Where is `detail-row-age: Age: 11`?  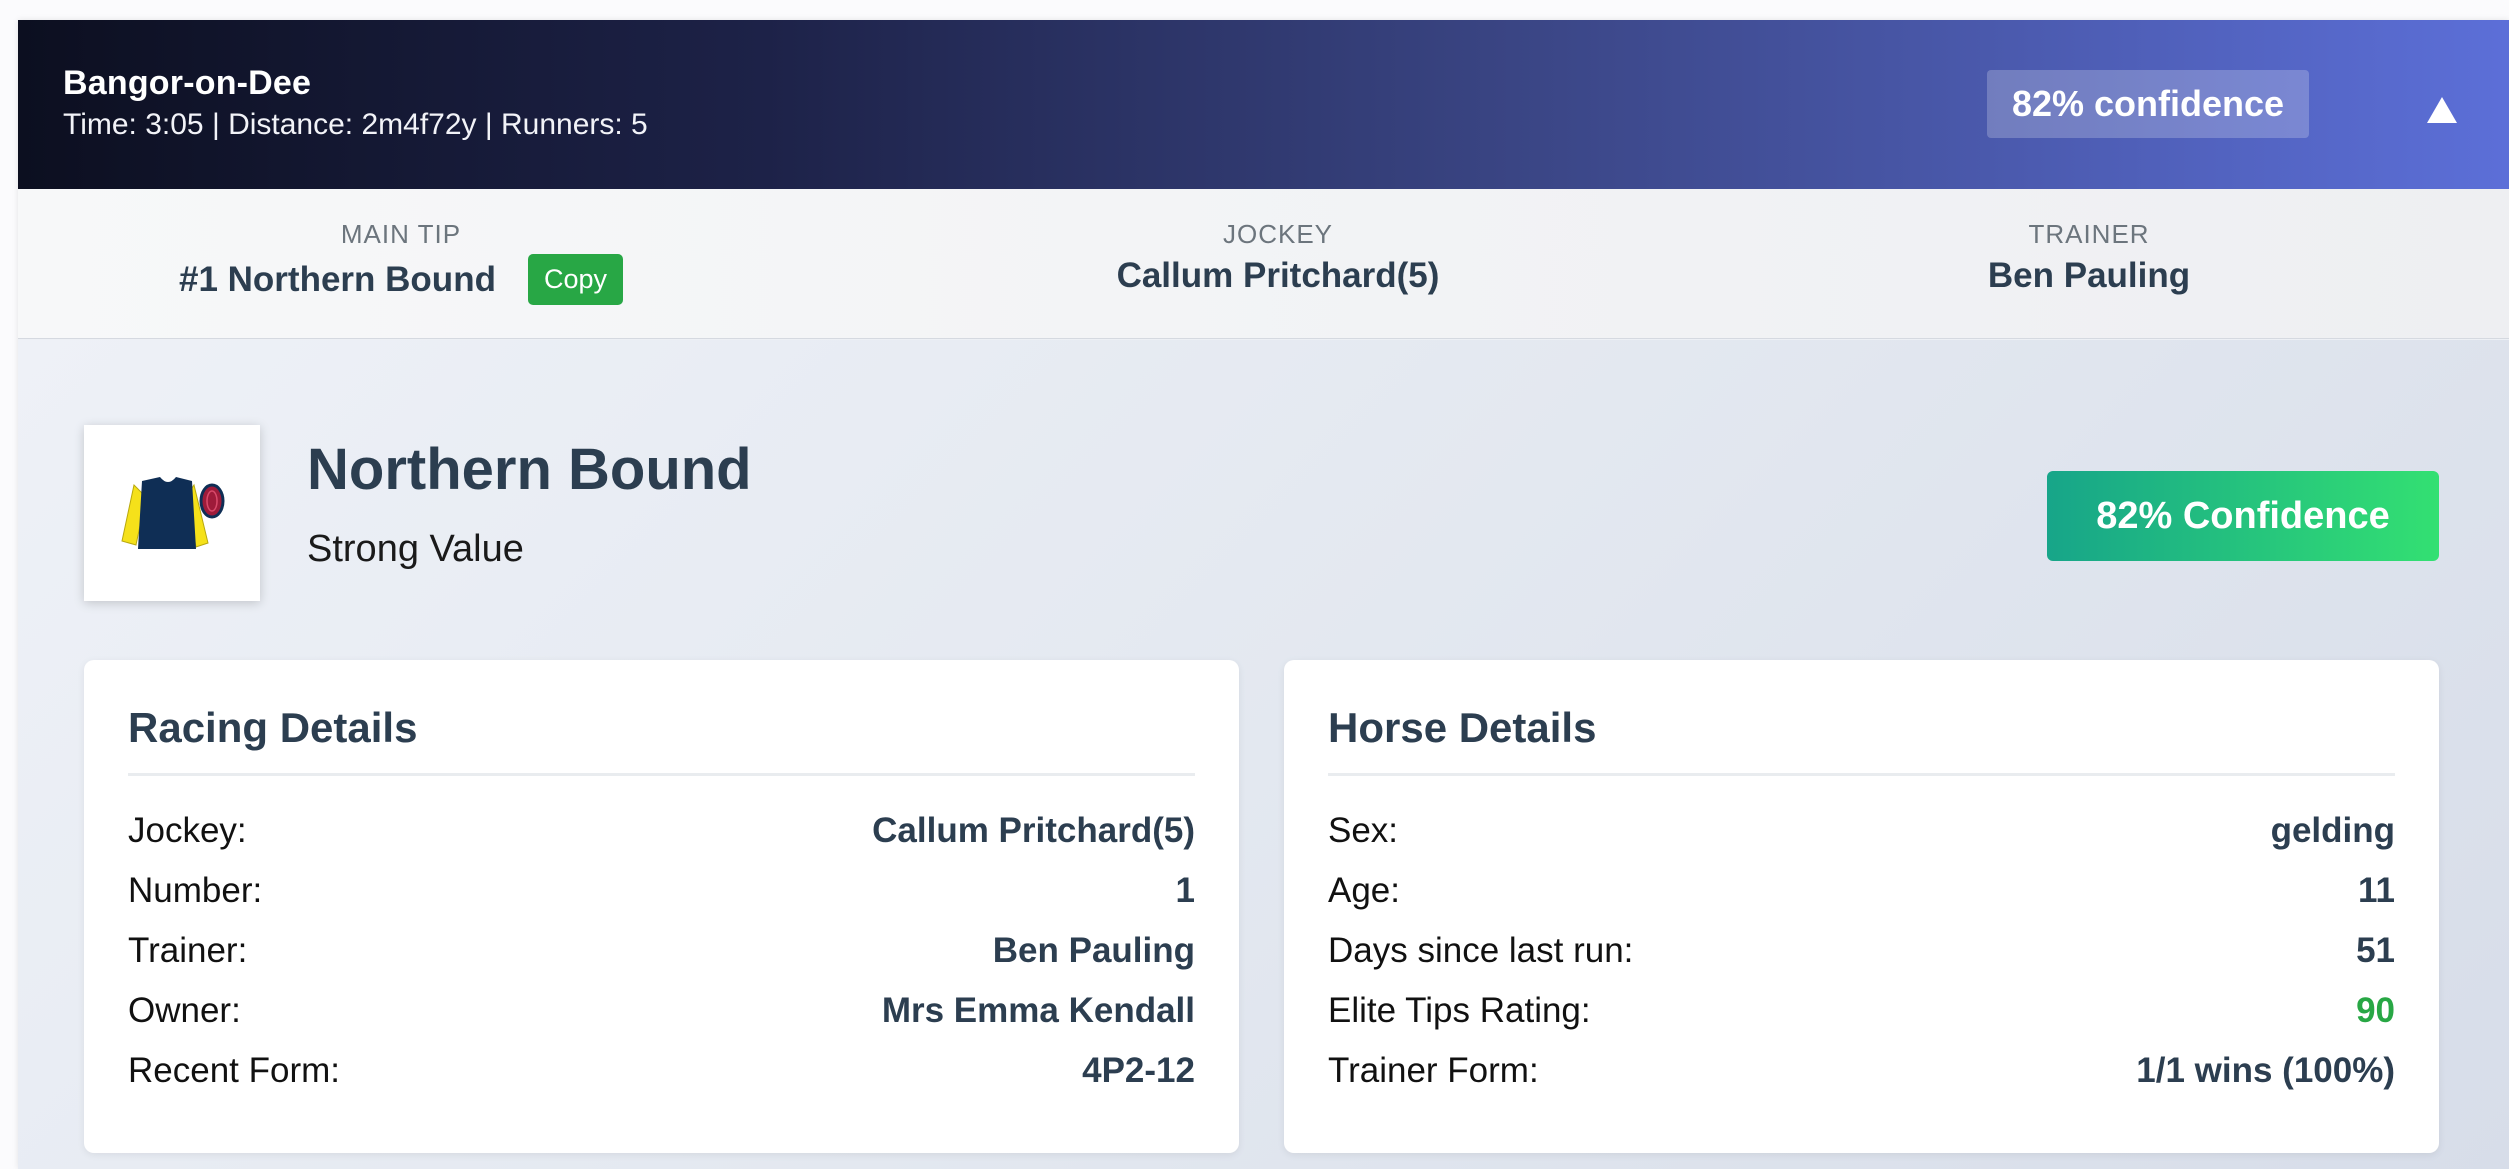
detail-row-age: Age: 11 is located at coordinates (1861, 891).